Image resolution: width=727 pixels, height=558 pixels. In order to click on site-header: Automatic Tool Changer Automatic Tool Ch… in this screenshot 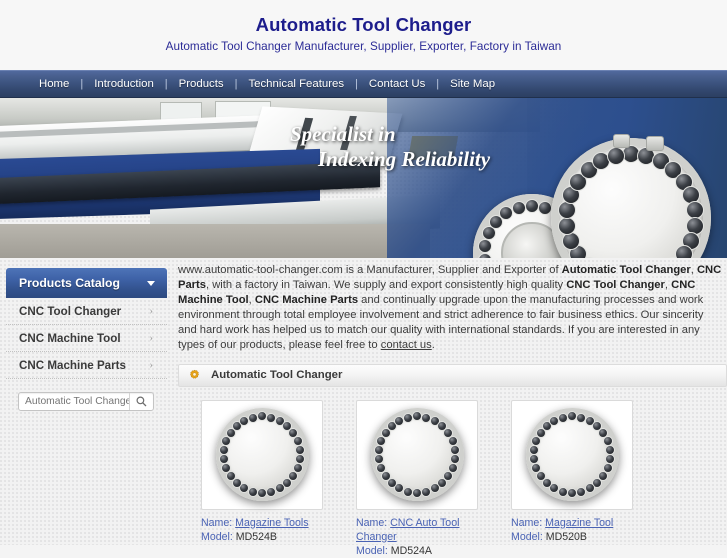, I will do `click(363, 35)`.